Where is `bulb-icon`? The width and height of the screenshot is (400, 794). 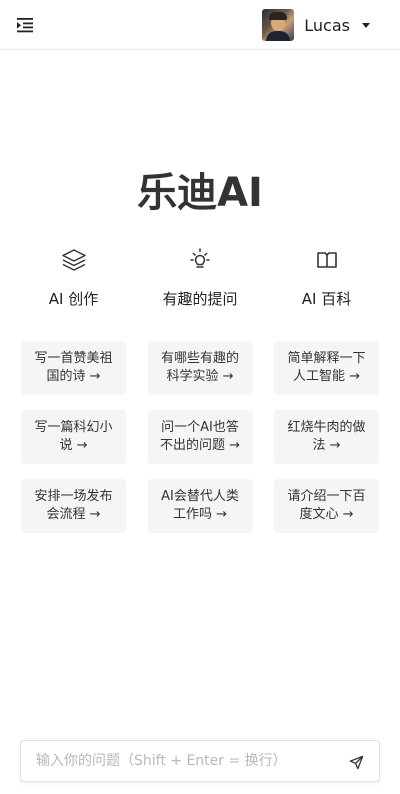 bulb-icon is located at coordinates (200, 260).